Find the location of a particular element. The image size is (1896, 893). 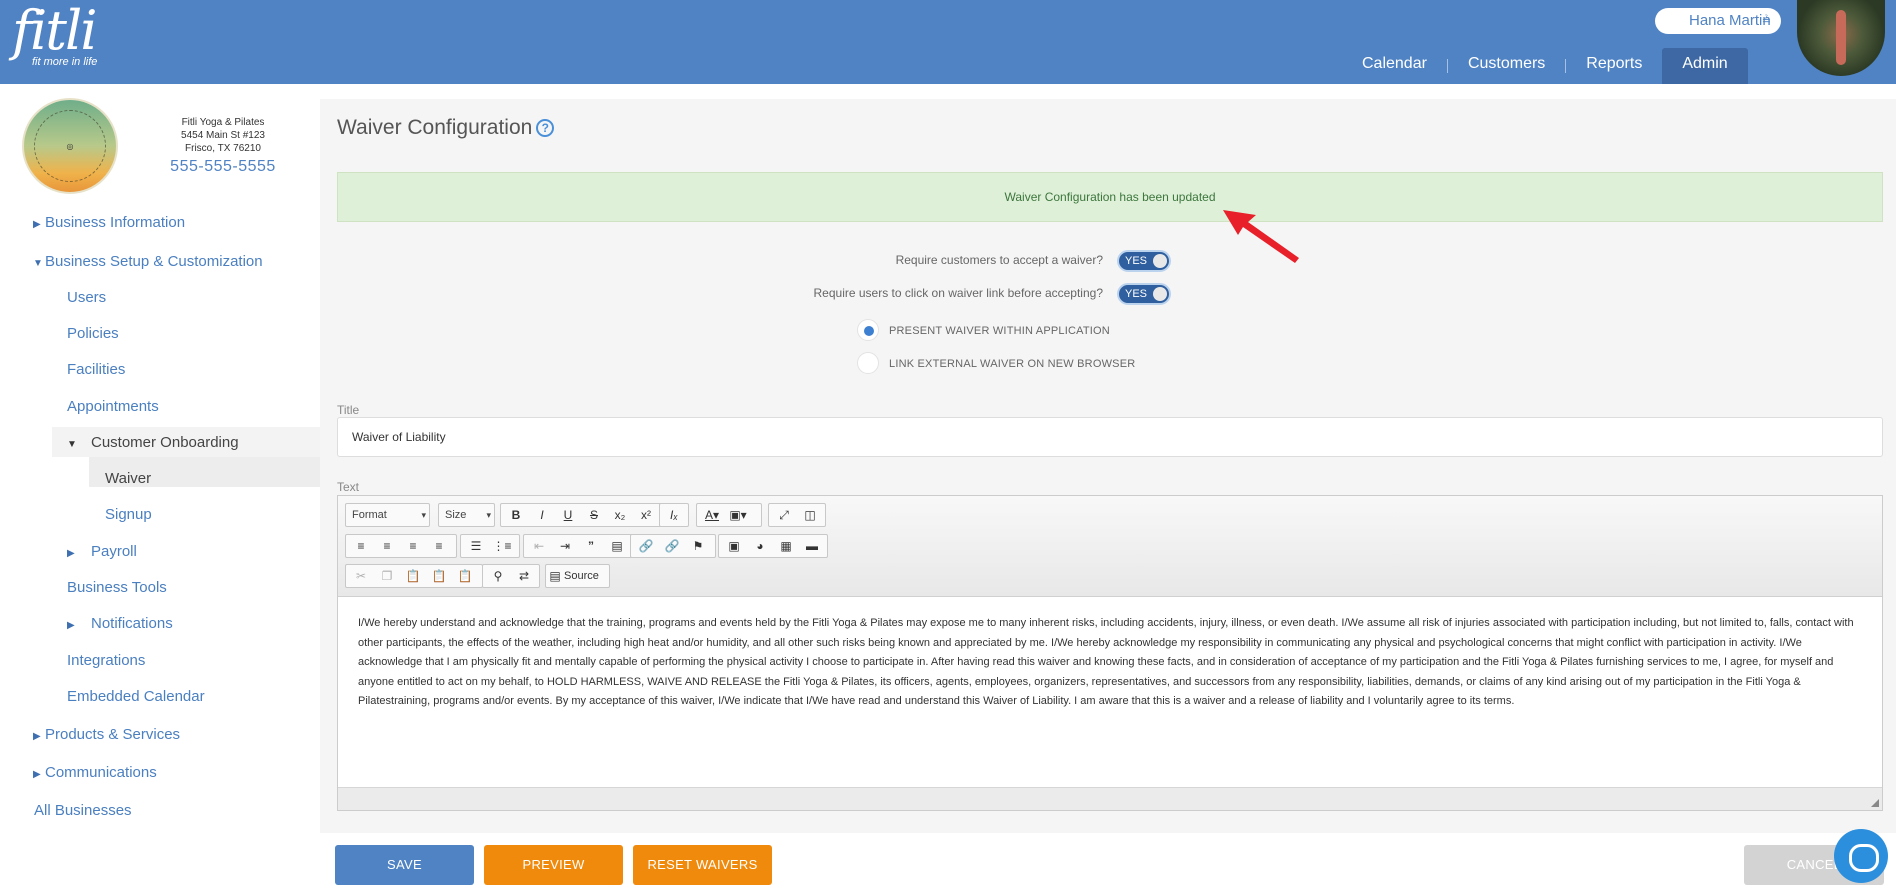

sidebar-item-business-setup: ▼ Business Setup & Customization is located at coordinates (148, 261).